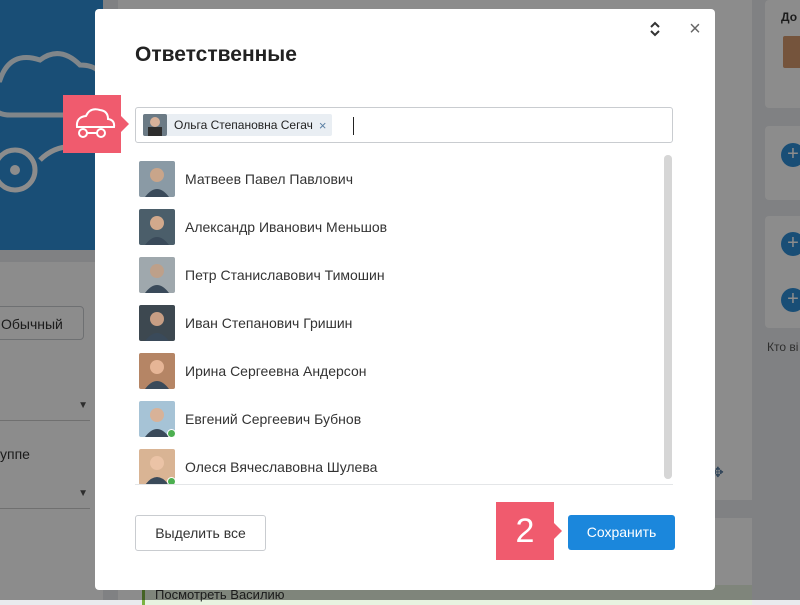 The image size is (800, 605). What do you see at coordinates (529, 531) in the screenshot?
I see `step-callout-2: 2` at bounding box center [529, 531].